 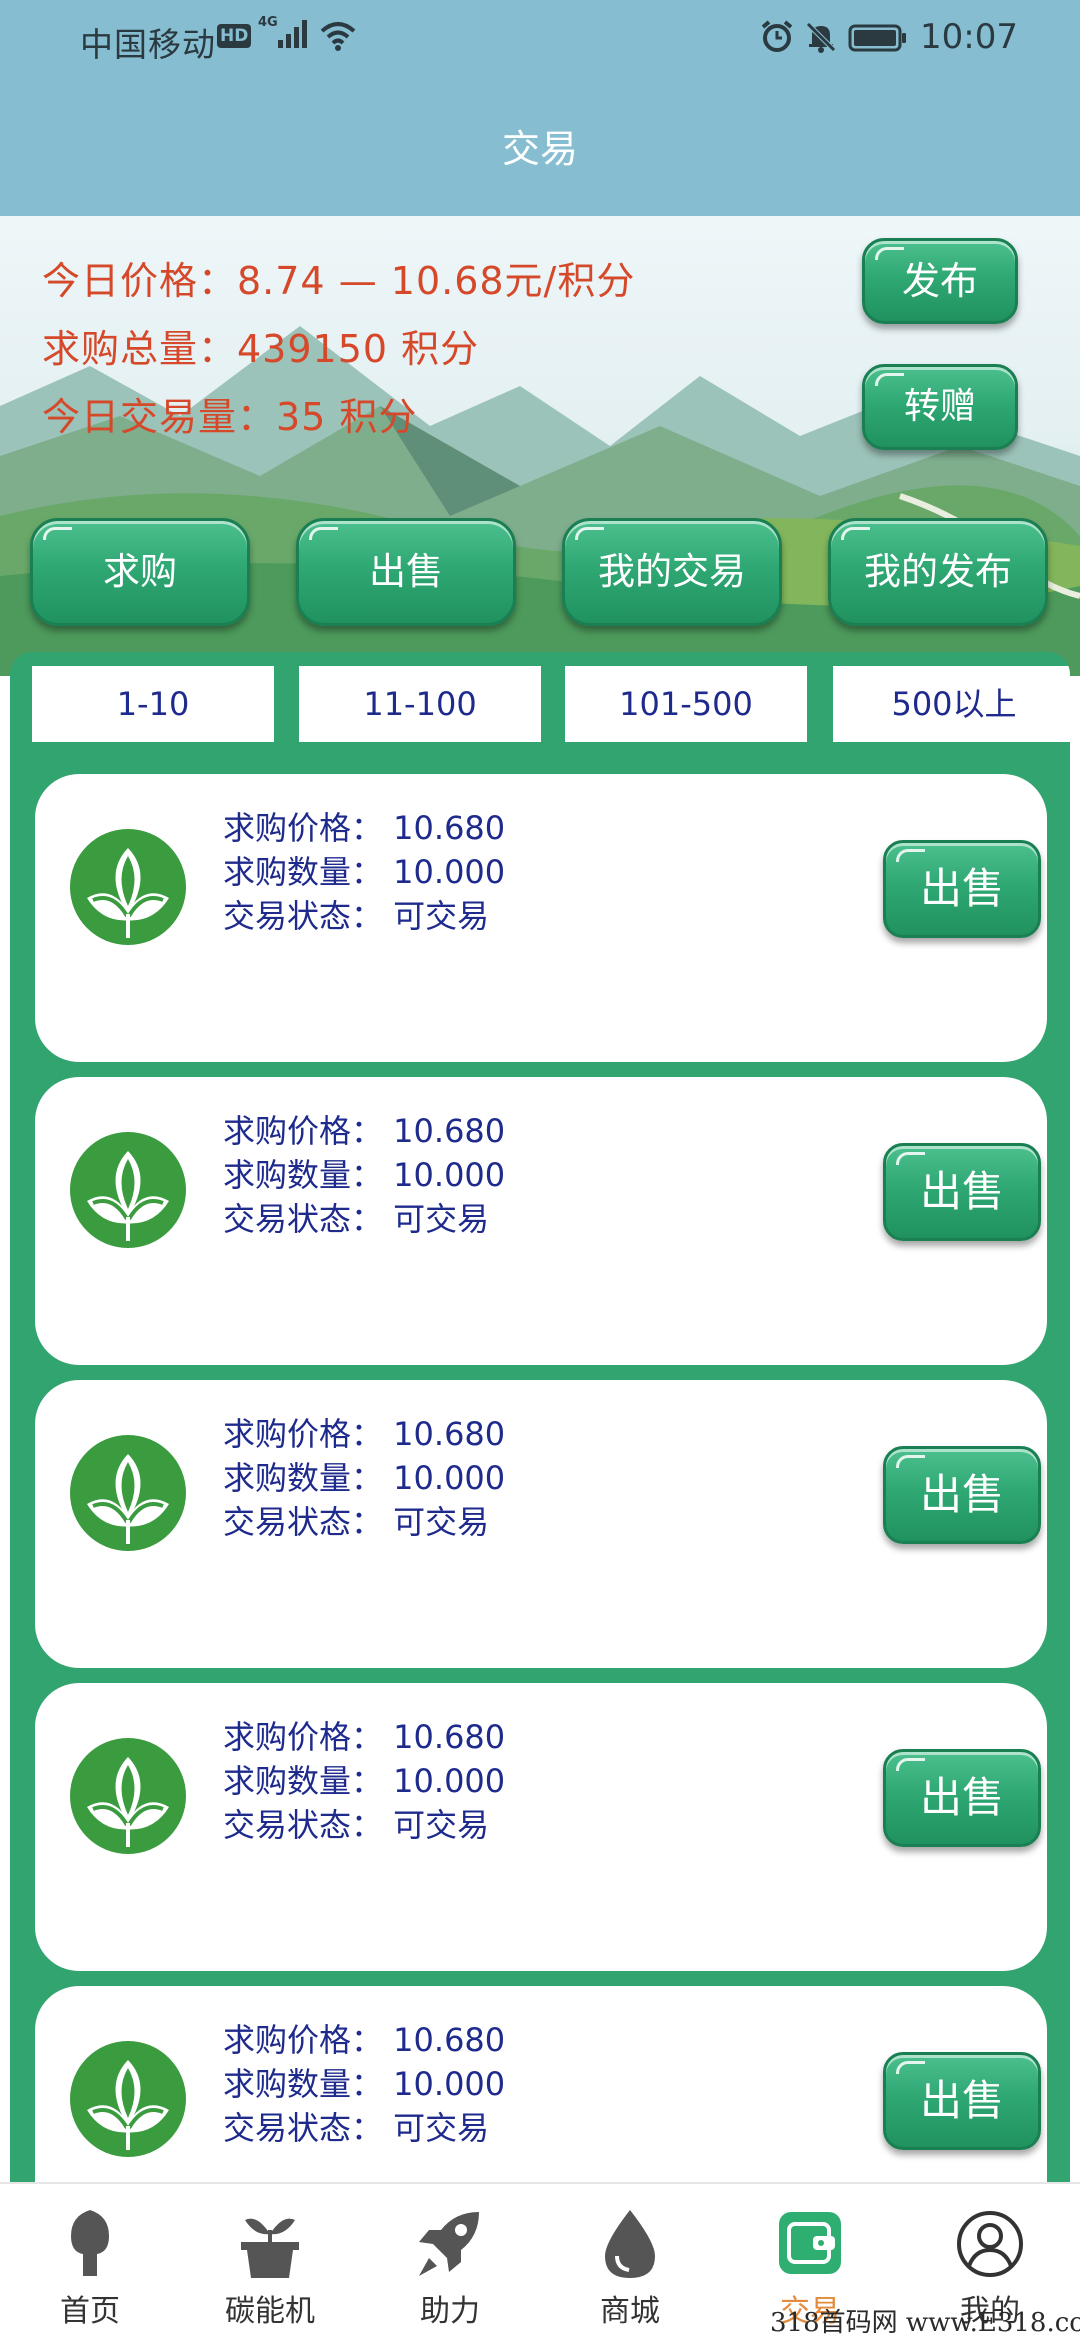 What do you see at coordinates (540, 39) in the screenshot?
I see `status-bar: 中国移动 HD 4G 10:07` at bounding box center [540, 39].